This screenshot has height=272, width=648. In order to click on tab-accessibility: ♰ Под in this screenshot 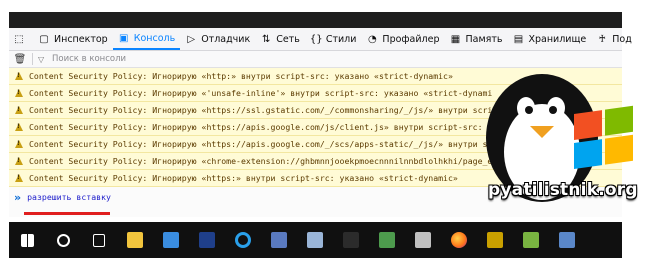, I will do `click(614, 39)`.